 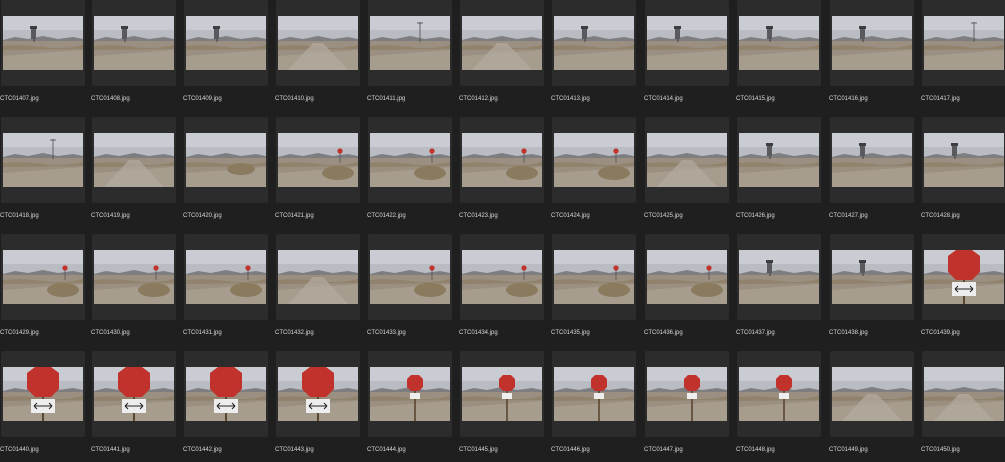 I want to click on photo-filename: CTC01443.jpg, so click(x=294, y=450).